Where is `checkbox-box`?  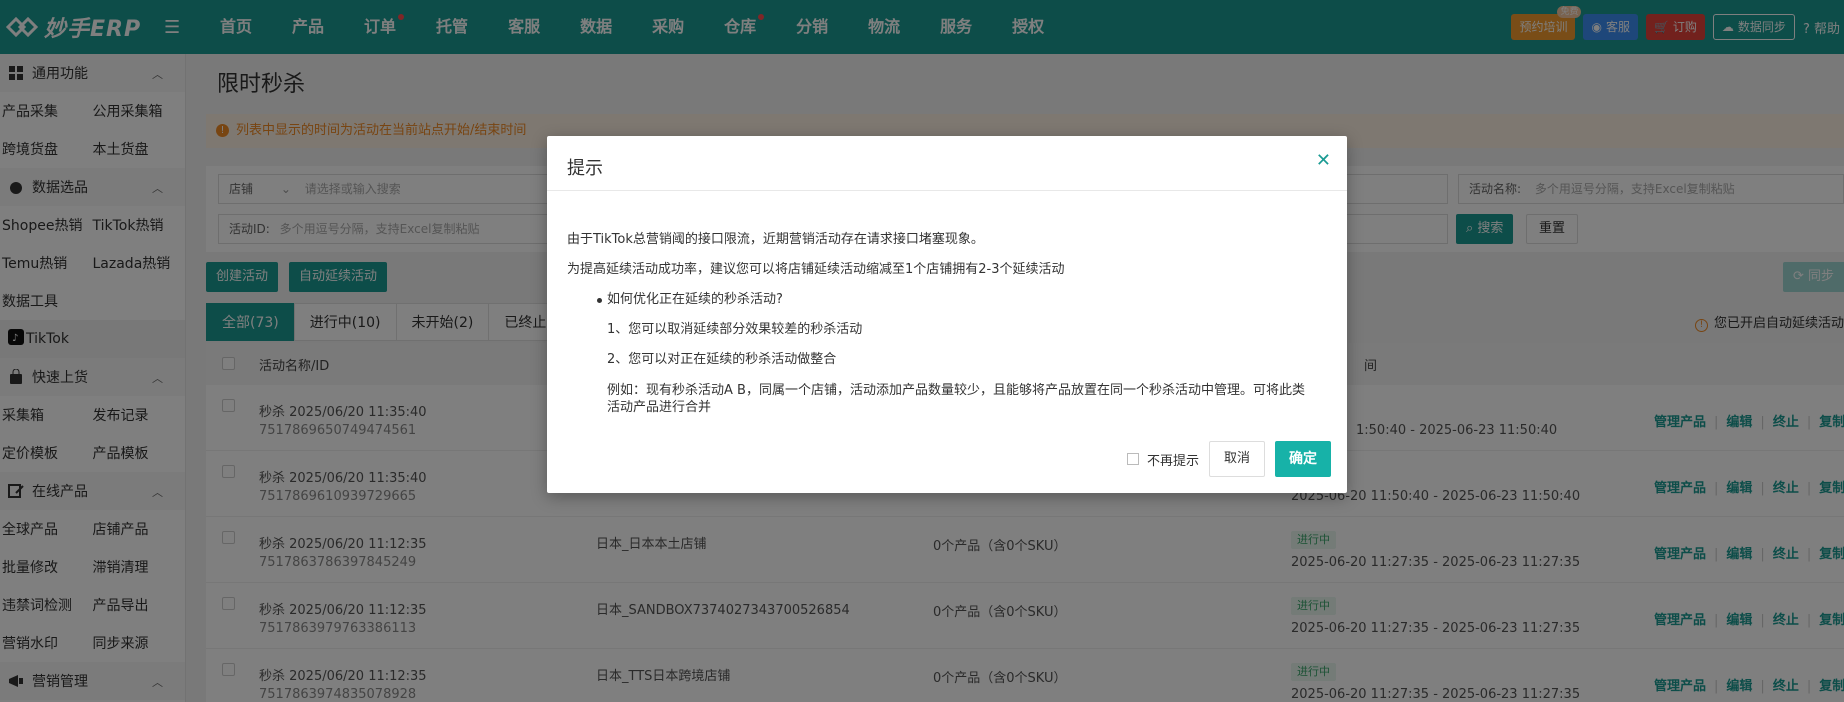 checkbox-box is located at coordinates (1132, 459).